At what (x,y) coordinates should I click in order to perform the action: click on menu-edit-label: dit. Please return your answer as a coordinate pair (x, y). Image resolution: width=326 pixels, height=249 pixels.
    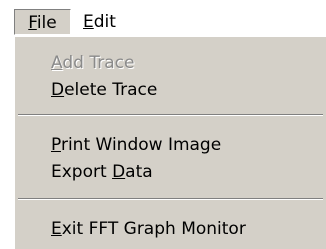
    Looking at the image, I should click on (104, 22).